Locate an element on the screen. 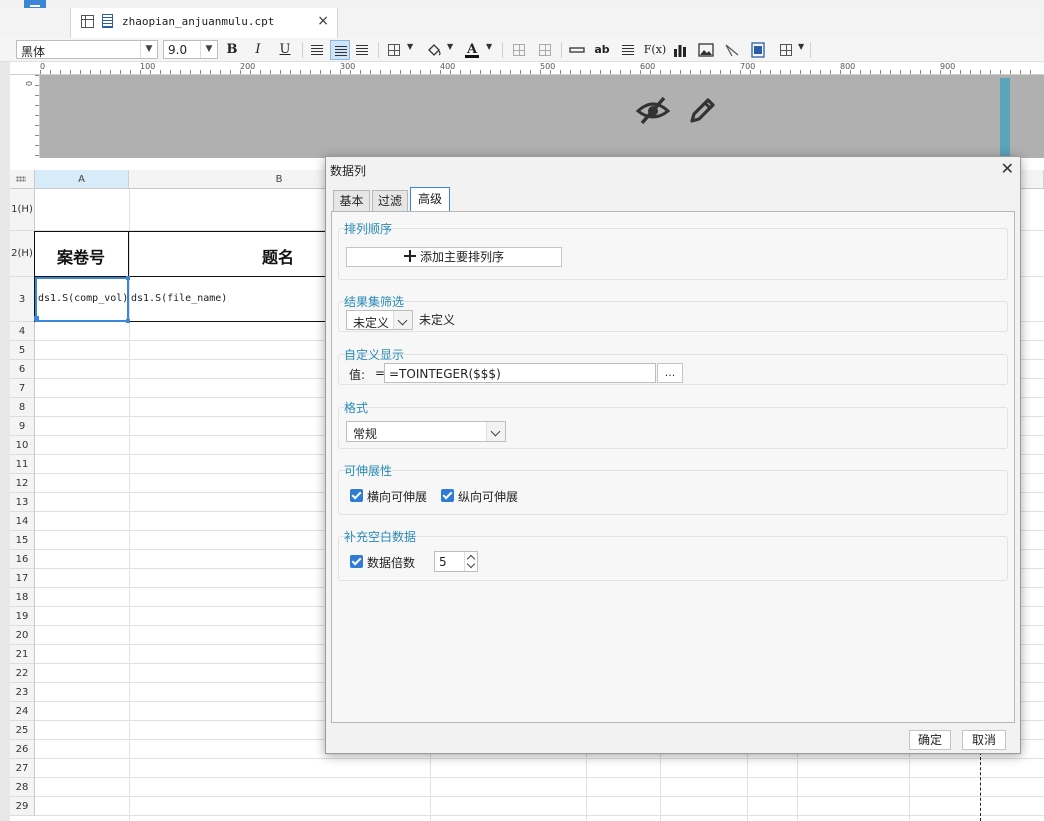 This screenshot has width=1044, height=821. bold-button: B is located at coordinates (232, 50).